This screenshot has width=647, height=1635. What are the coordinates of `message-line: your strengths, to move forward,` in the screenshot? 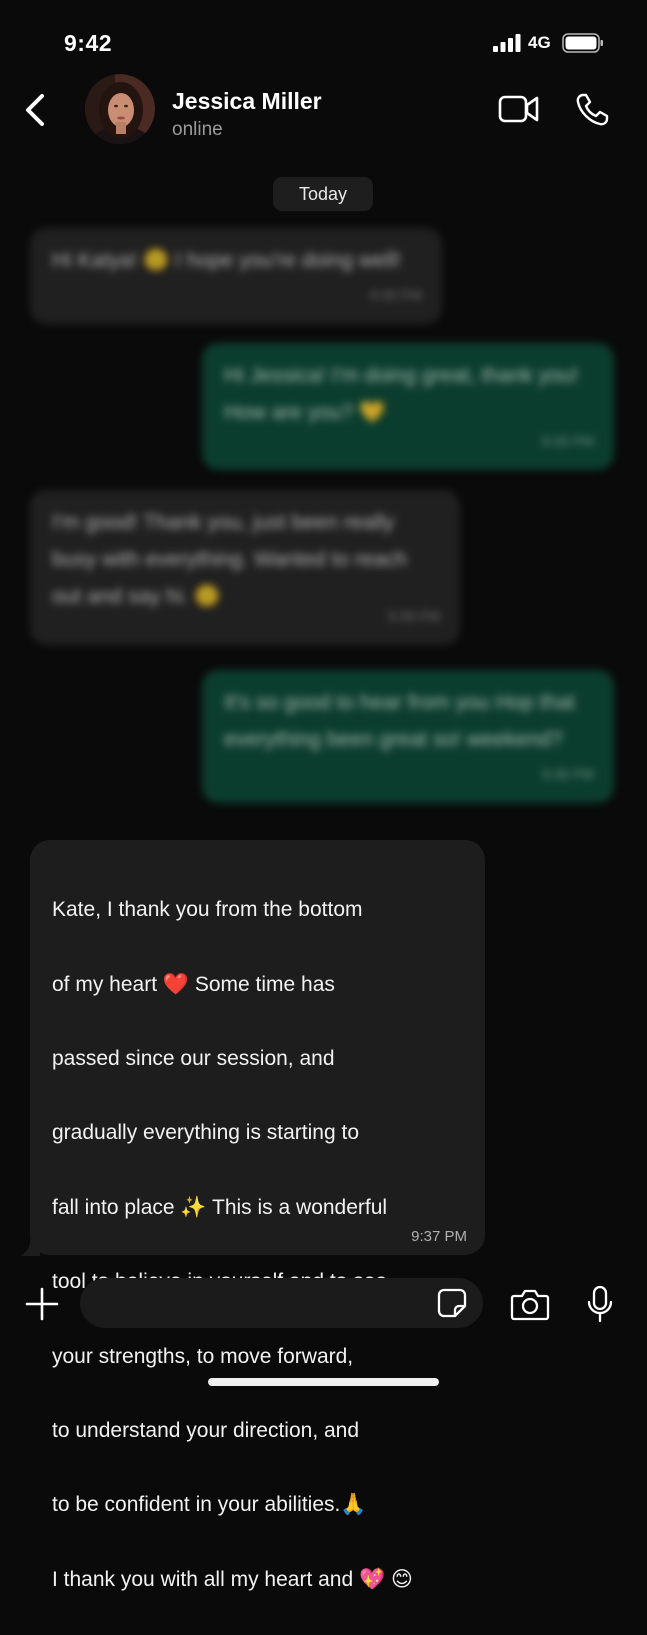 It's located at (203, 1356).